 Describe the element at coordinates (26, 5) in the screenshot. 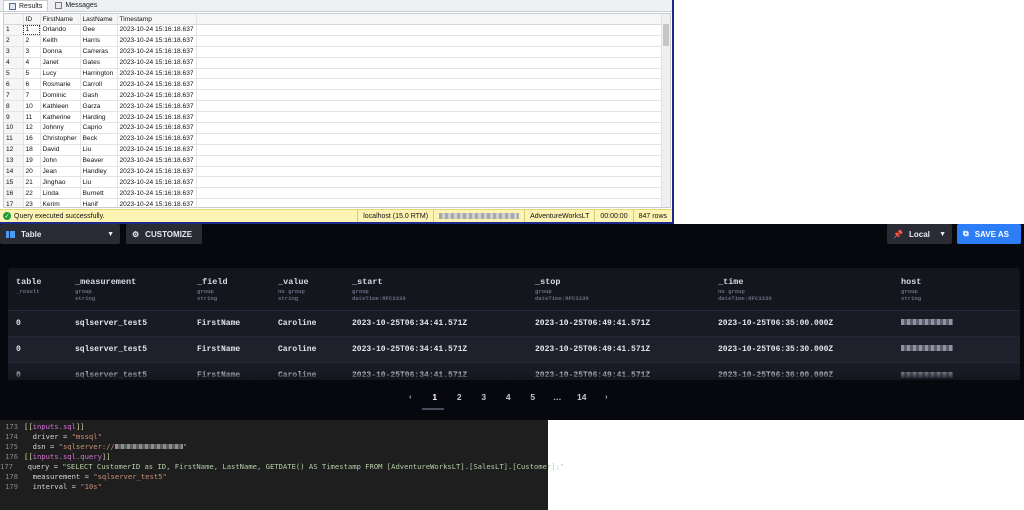

I see `tab-results: Results` at that location.